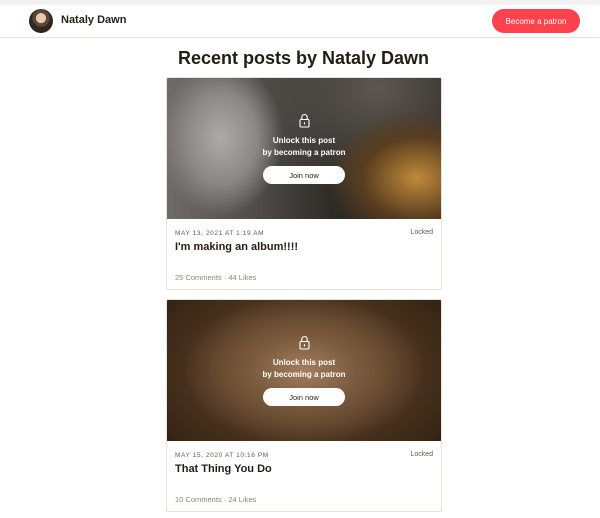 The image size is (600, 518). I want to click on post-stats: 25 Comments · 44 Likes, so click(216, 277).